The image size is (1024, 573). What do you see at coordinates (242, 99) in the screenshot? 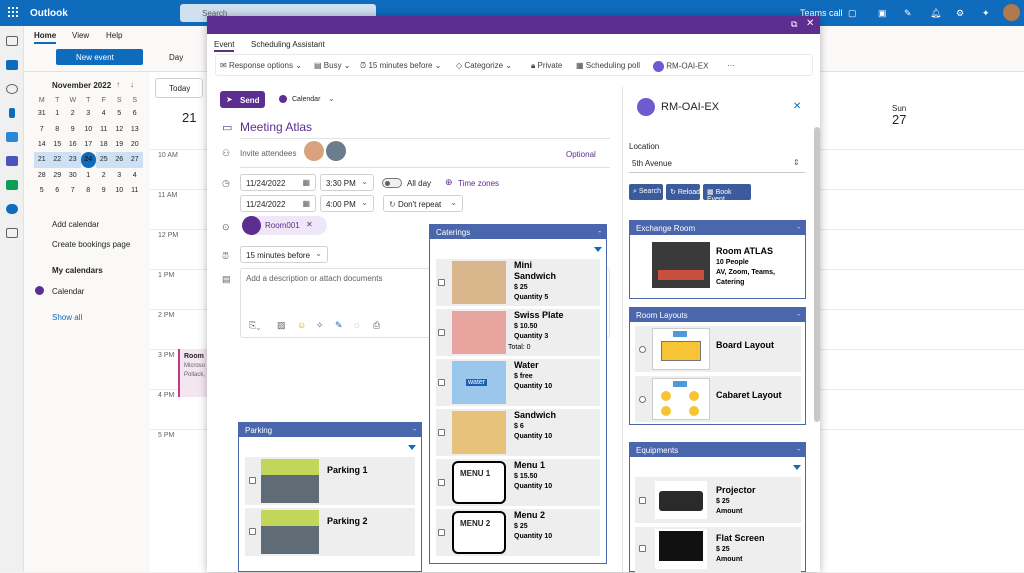
I see `send-button: ➤ Send` at bounding box center [242, 99].